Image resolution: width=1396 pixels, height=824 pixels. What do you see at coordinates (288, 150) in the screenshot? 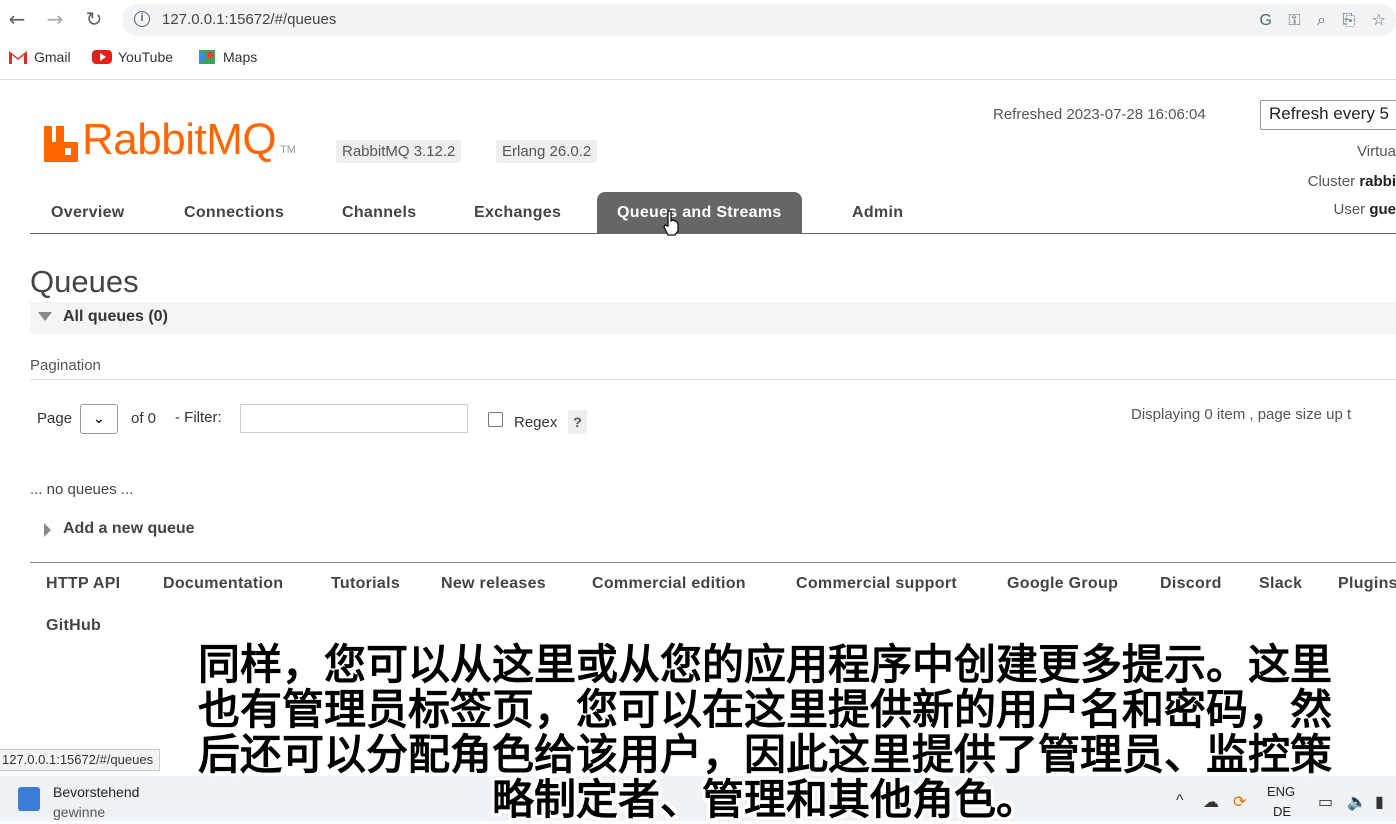
I see `trademark: TM` at bounding box center [288, 150].